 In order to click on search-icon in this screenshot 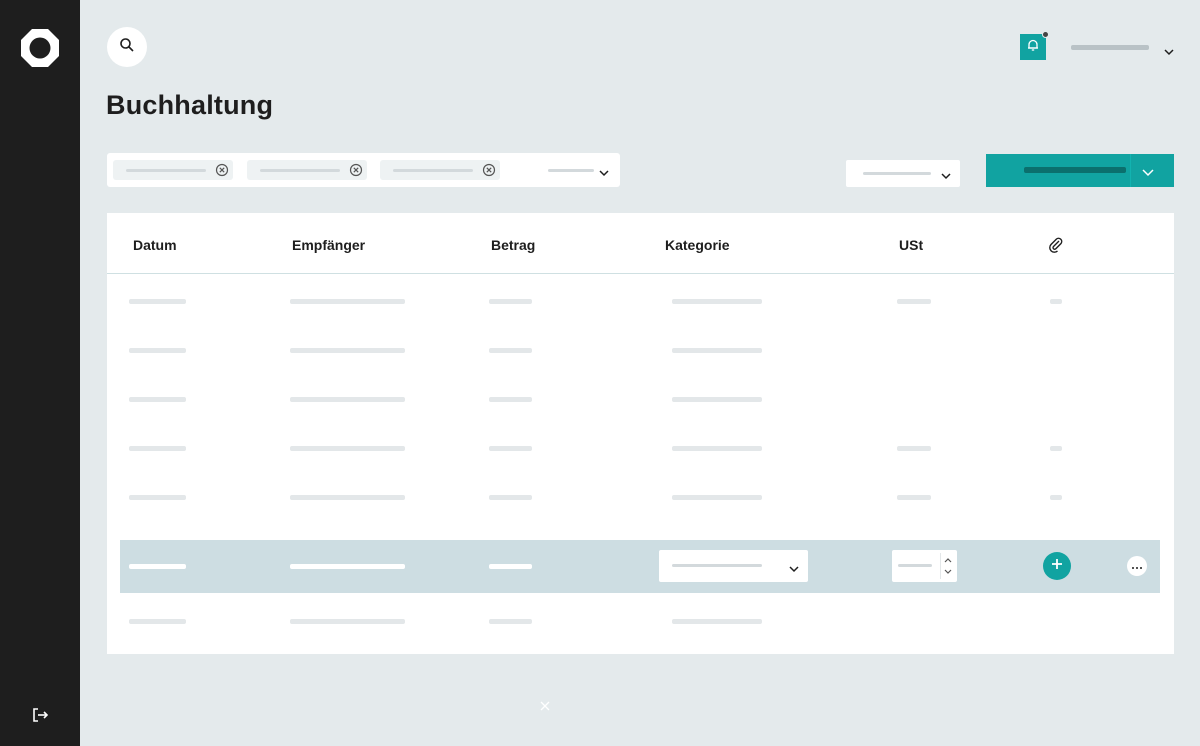, I will do `click(127, 47)`.